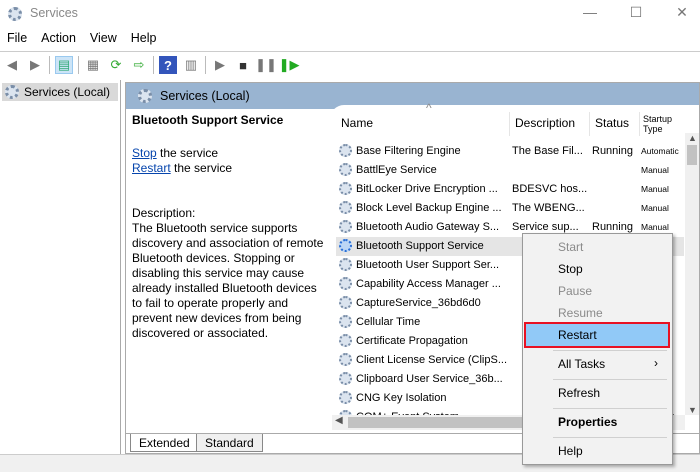  What do you see at coordinates (550, 124) in the screenshot?
I see `column-description: Description` at bounding box center [550, 124].